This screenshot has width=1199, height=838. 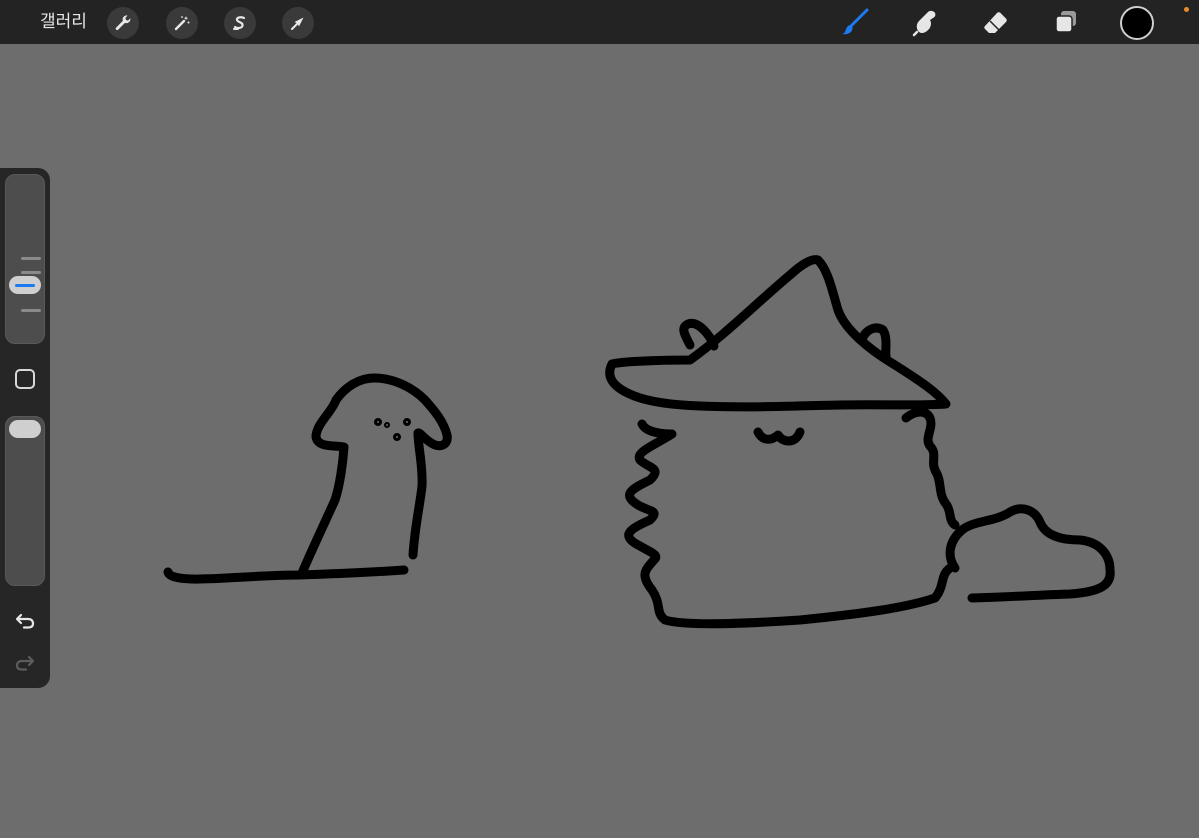 I want to click on wrench-icon, so click(x=123, y=23).